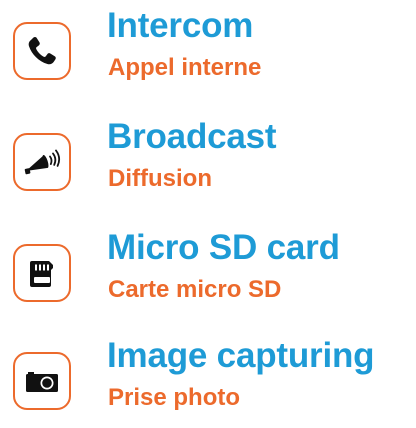  Describe the element at coordinates (174, 397) in the screenshot. I see `feature-subtitle: Prise photo` at that location.